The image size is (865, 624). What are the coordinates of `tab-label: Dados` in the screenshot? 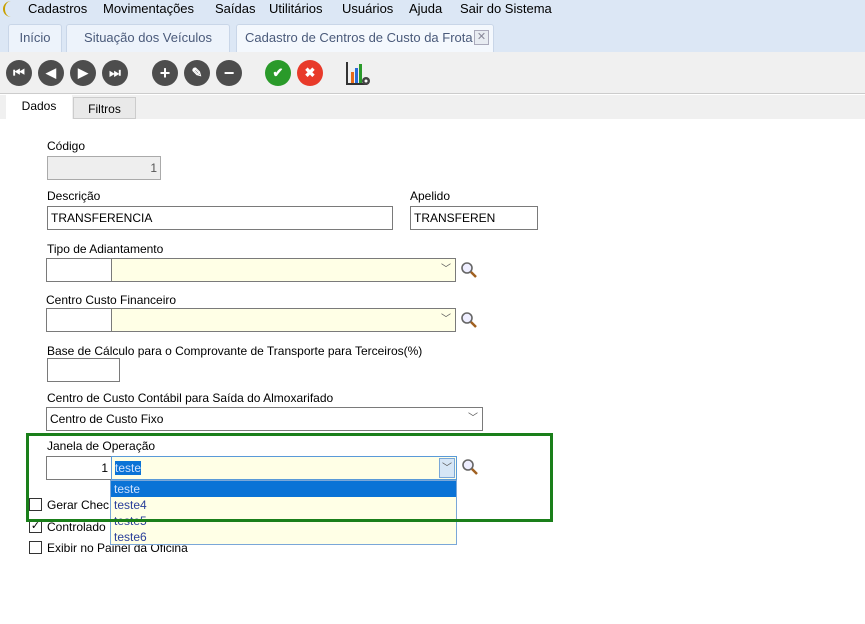 It's located at (39, 106).